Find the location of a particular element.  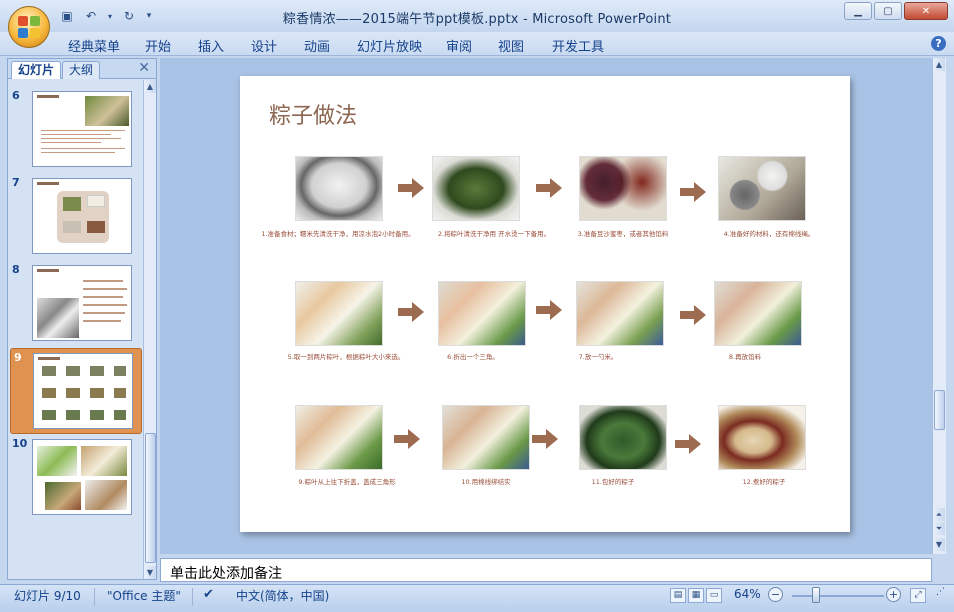

fit-to-window-icon: ⤢ is located at coordinates (918, 595).